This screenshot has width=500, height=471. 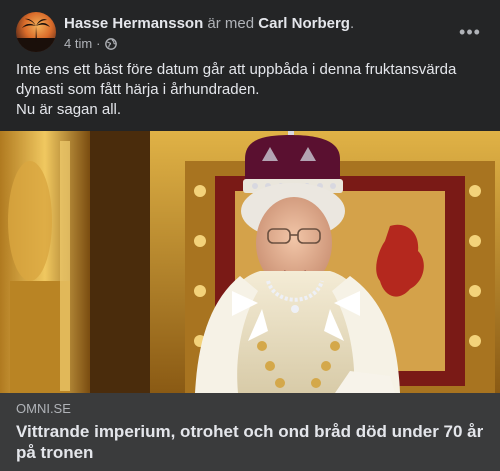 What do you see at coordinates (36, 35) in the screenshot?
I see `palm-sunset-icon` at bounding box center [36, 35].